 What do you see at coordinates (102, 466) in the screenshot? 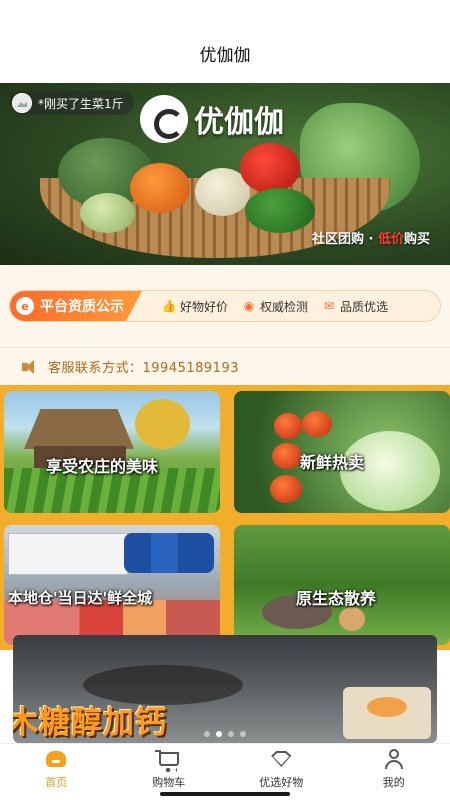
I see `card-caption: 享受农庄的美味` at bounding box center [102, 466].